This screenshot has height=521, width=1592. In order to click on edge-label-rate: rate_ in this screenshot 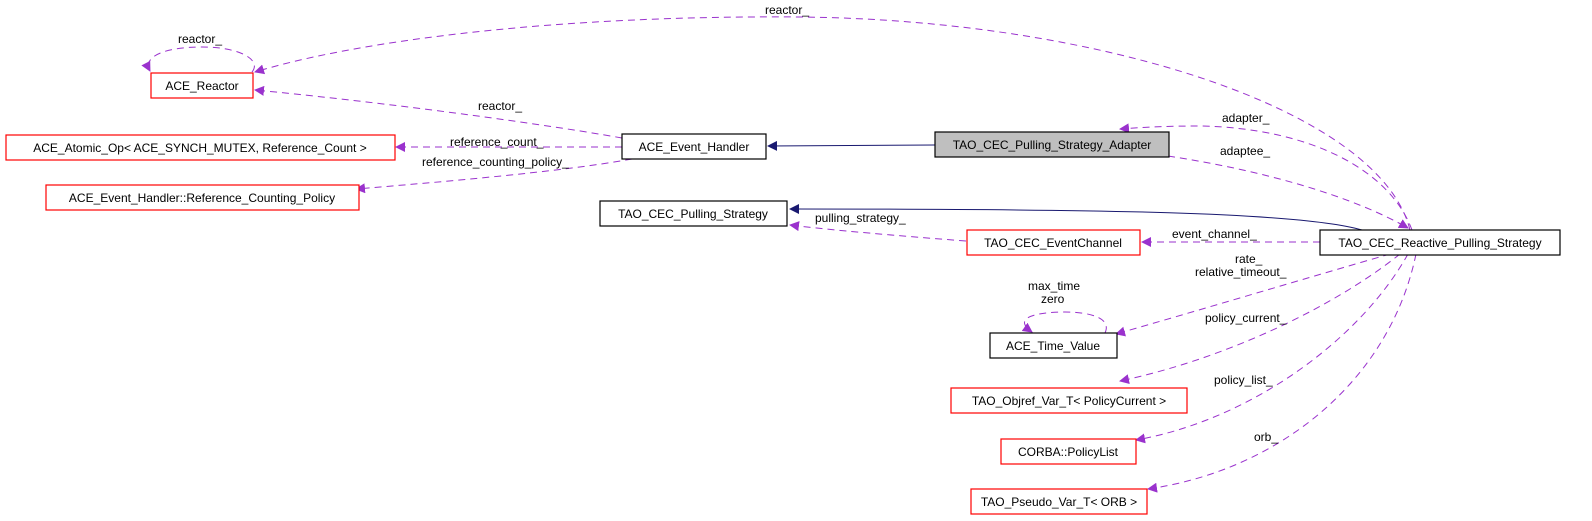, I will do `click(1249, 259)`.